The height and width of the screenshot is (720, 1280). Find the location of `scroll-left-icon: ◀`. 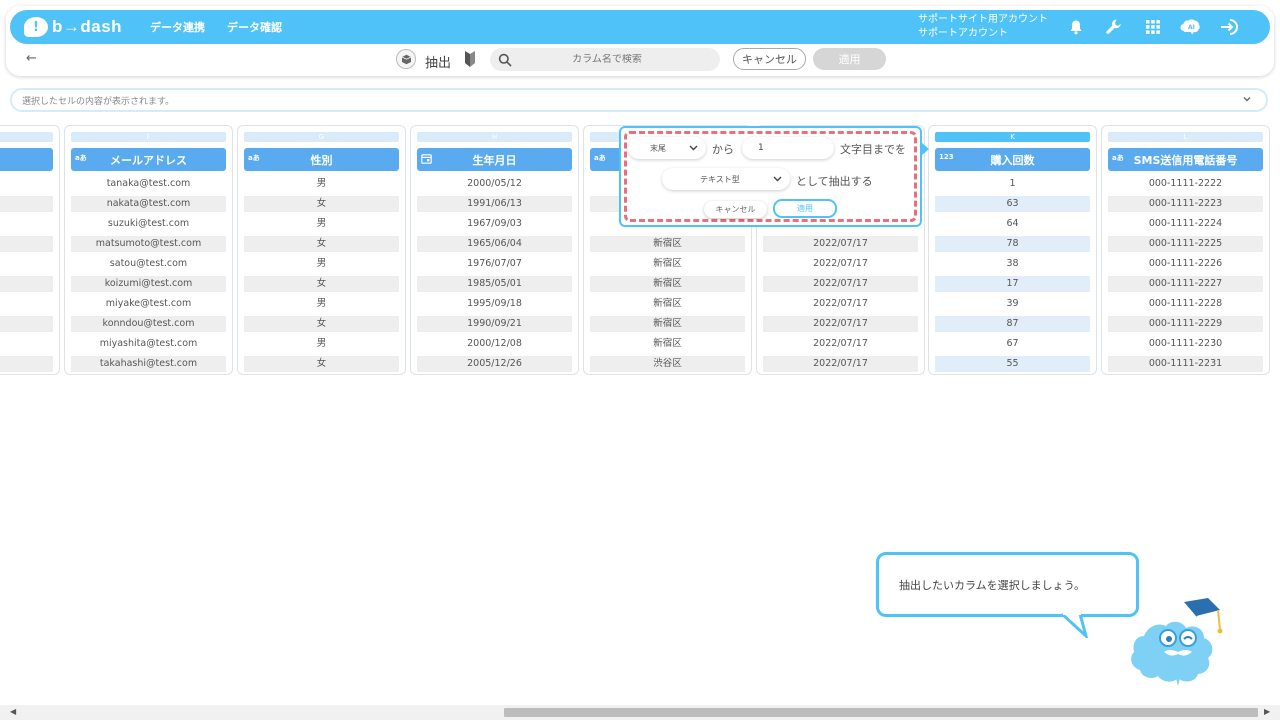

scroll-left-icon: ◀ is located at coordinates (13, 711).